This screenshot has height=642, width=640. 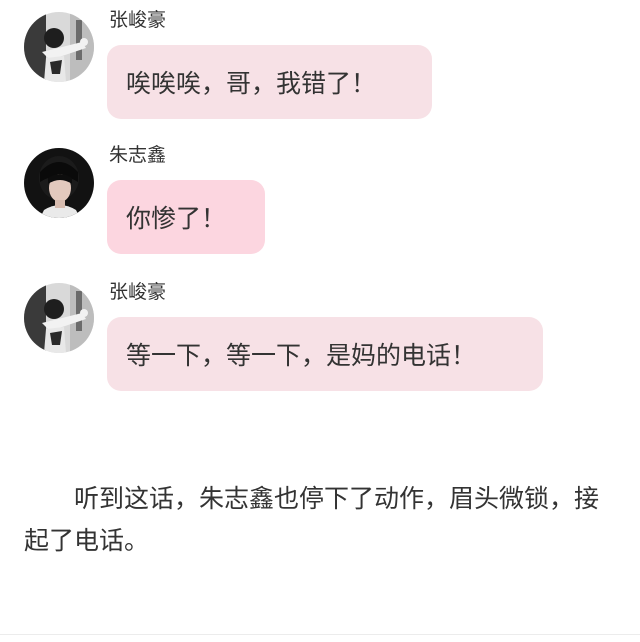 What do you see at coordinates (59, 183) in the screenshot?
I see `avatar-zhu-zhixin-icon` at bounding box center [59, 183].